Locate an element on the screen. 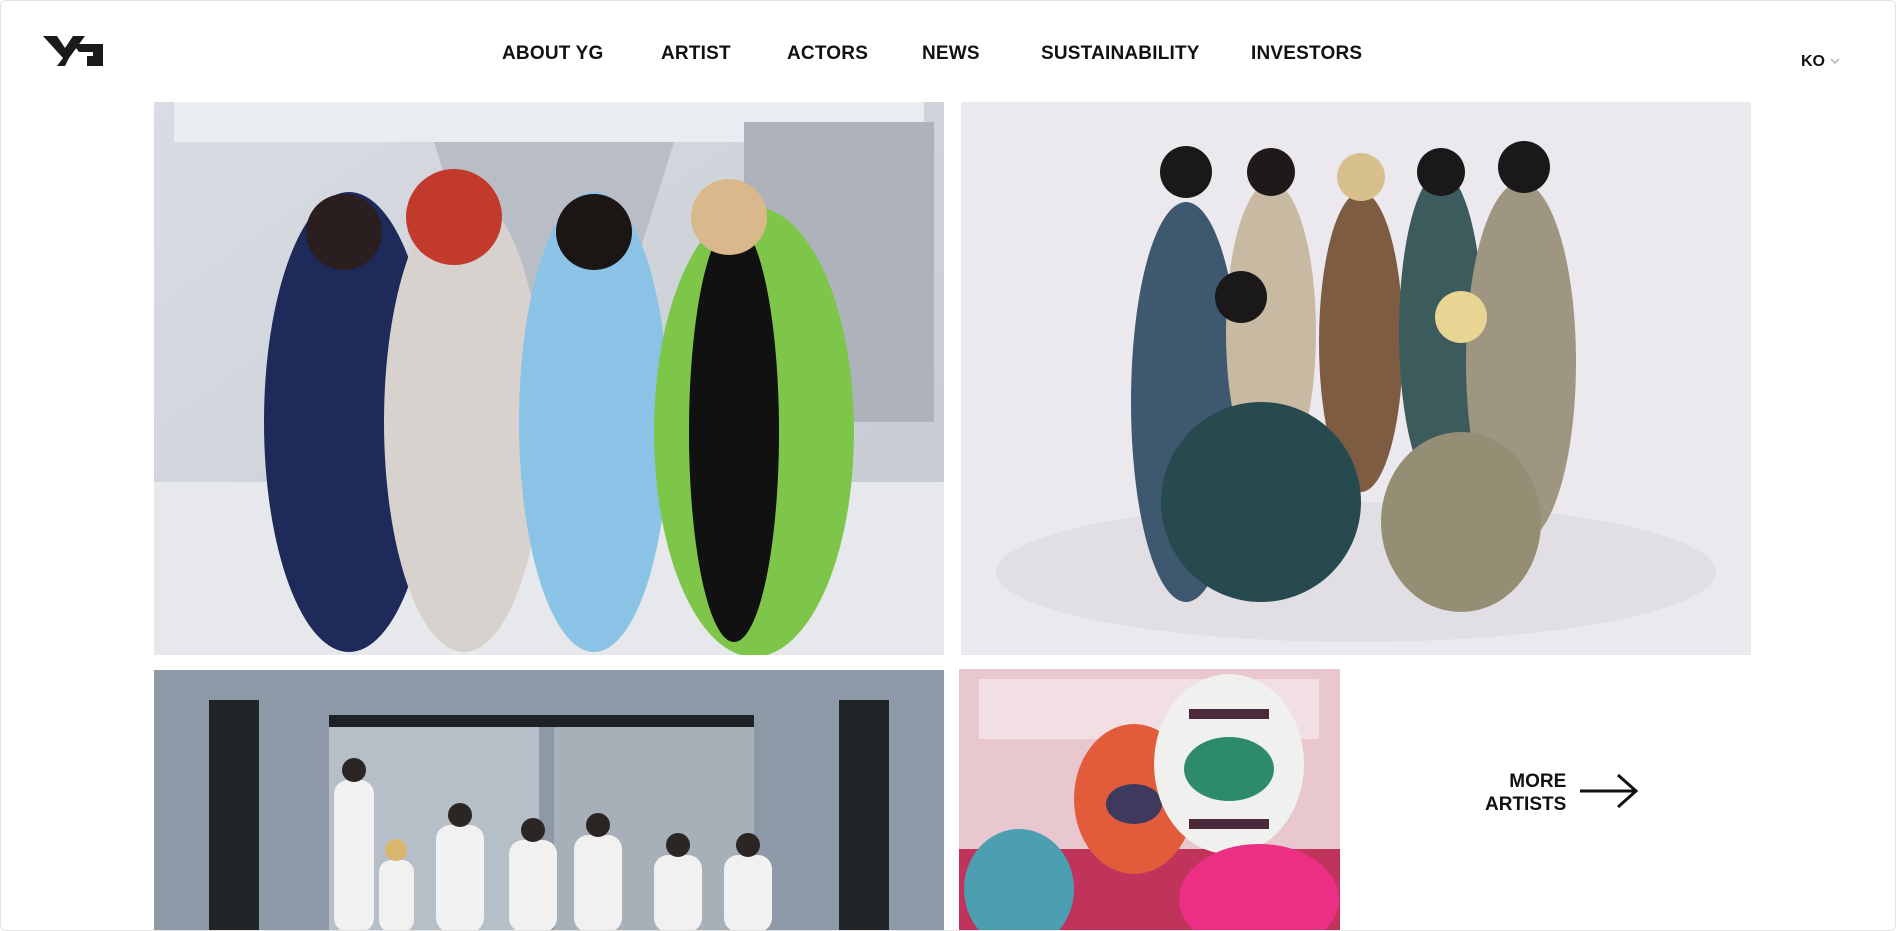 This screenshot has height=931, width=1896. more-line-1: MORE is located at coordinates (1538, 781).